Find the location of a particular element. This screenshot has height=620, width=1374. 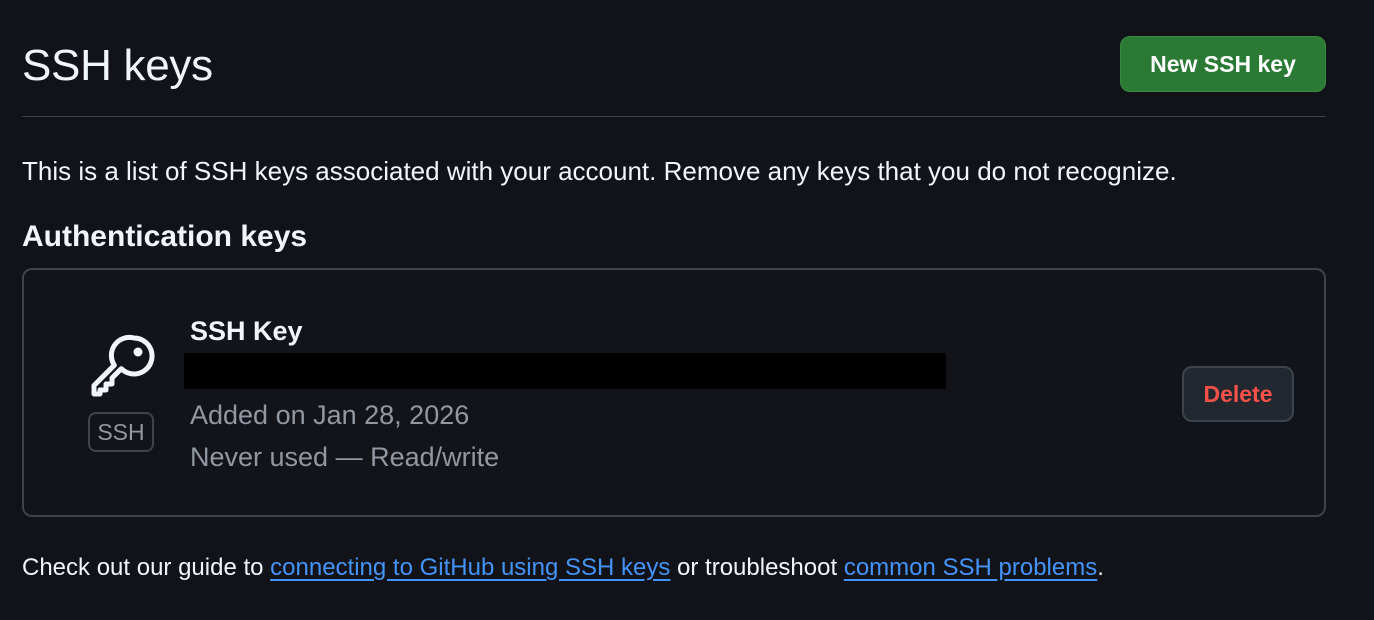

key-title: SSH Key is located at coordinates (246, 331).